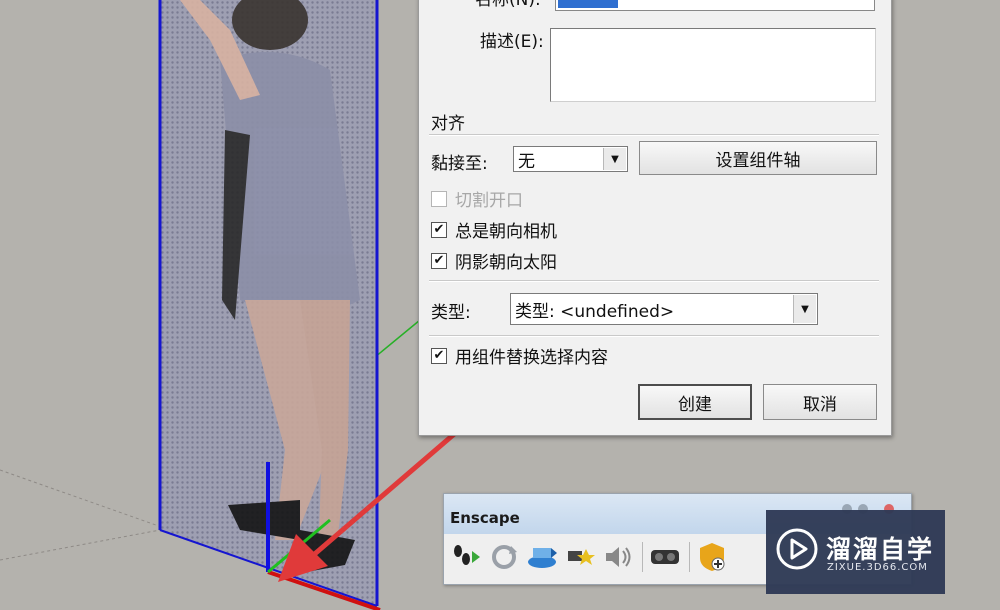 The image size is (1000, 610). What do you see at coordinates (526, 161) in the screenshot?
I see `glue-to-value: 无` at bounding box center [526, 161].